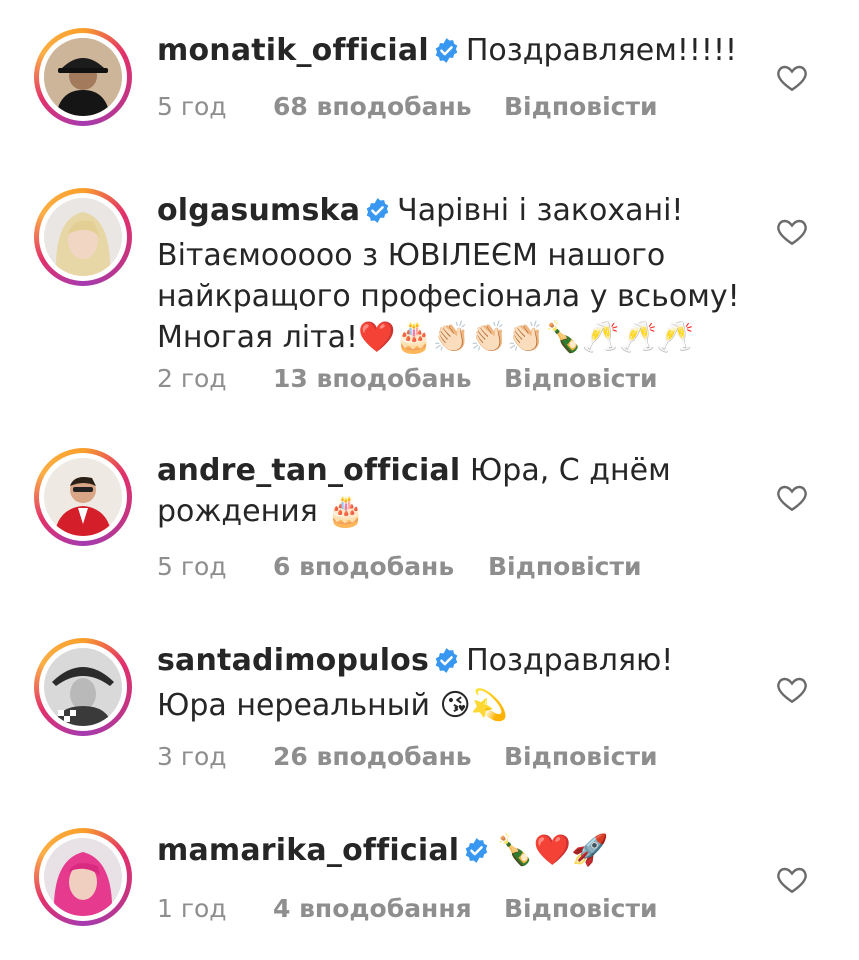 The image size is (859, 960). I want to click on username: andre_tan_official, so click(308, 470).